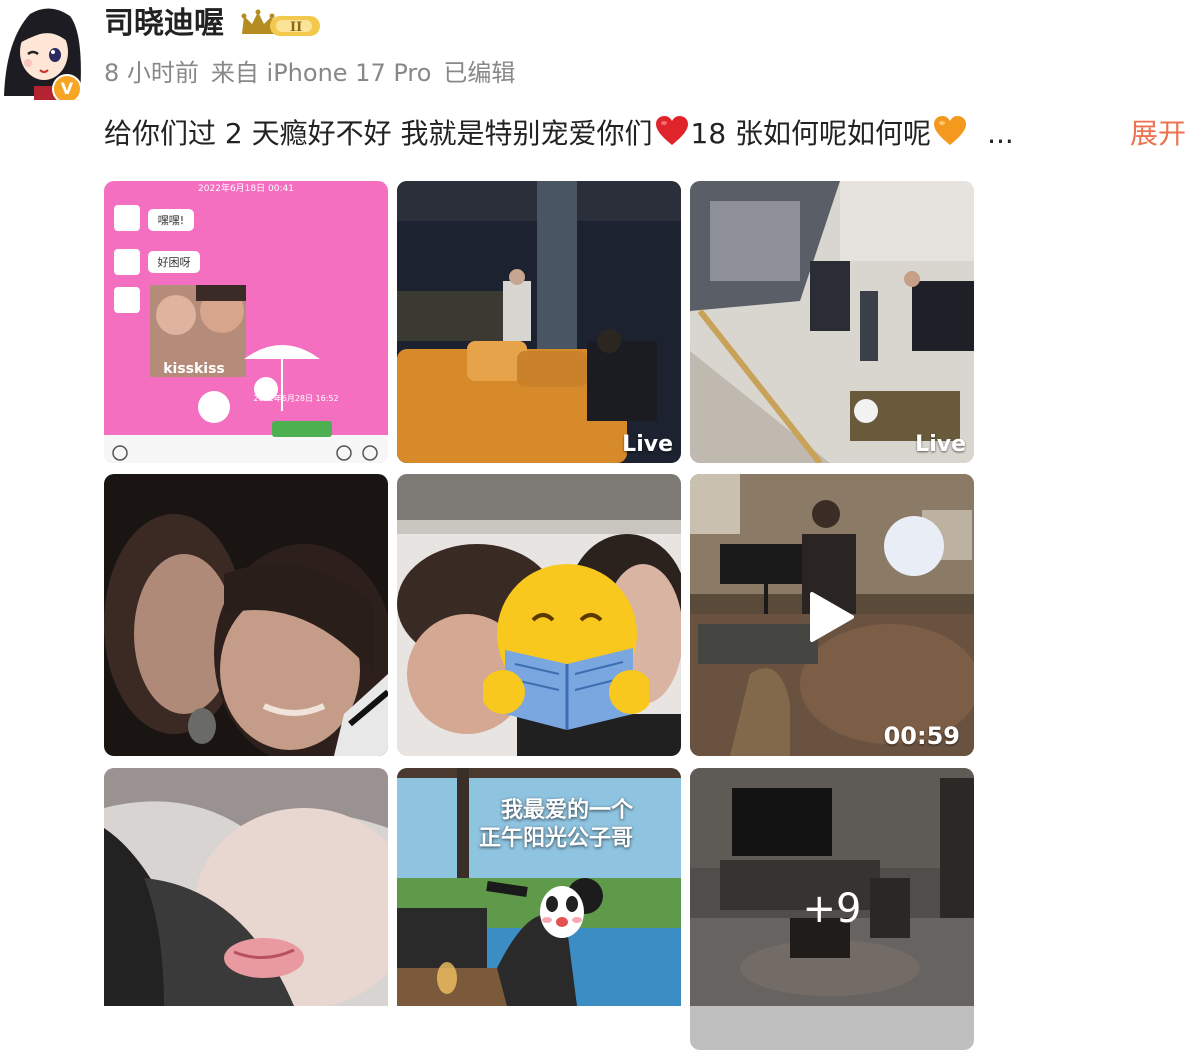 Image resolution: width=1200 pixels, height=1050 pixels. What do you see at coordinates (921, 736) in the screenshot?
I see `video-duration: 00:59` at bounding box center [921, 736].